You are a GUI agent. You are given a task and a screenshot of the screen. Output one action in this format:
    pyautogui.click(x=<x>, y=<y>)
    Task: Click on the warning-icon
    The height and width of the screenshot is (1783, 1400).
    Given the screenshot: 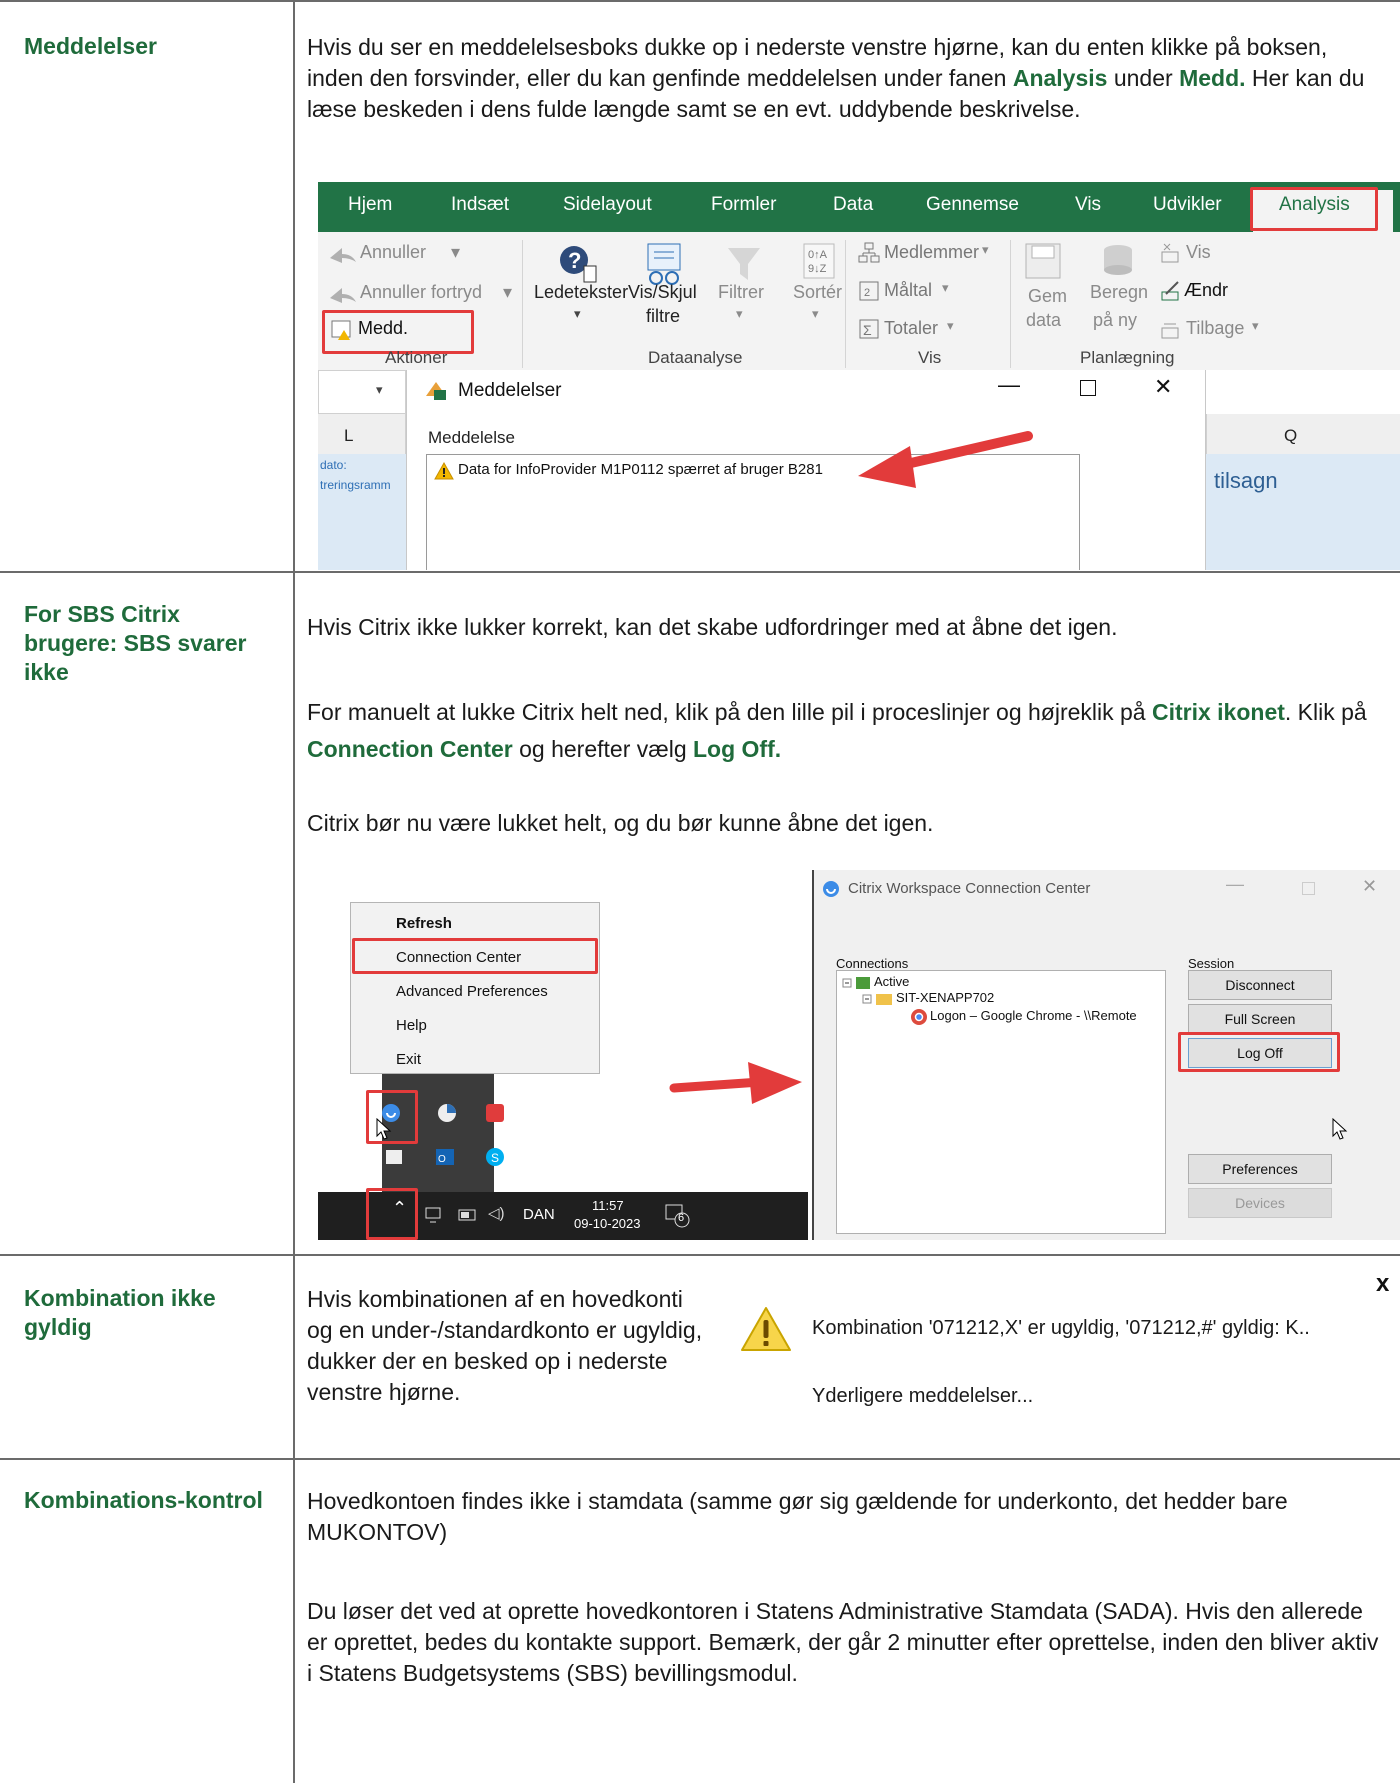 What is the action you would take?
    pyautogui.click(x=766, y=1329)
    